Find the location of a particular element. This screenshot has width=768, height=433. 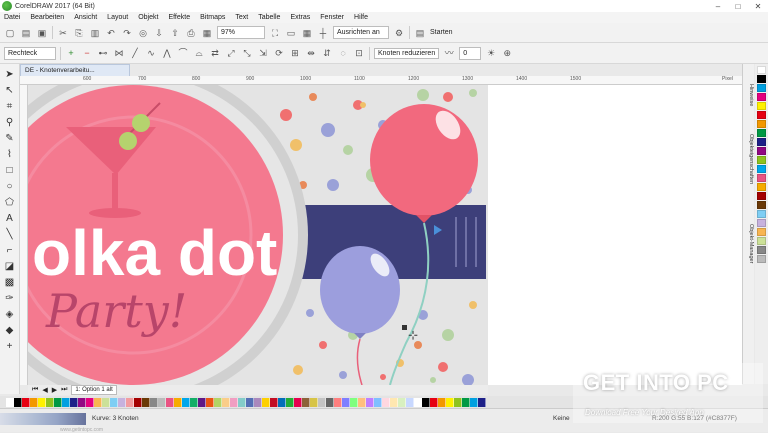

delete-node-icon: − is located at coordinates (87, 53).